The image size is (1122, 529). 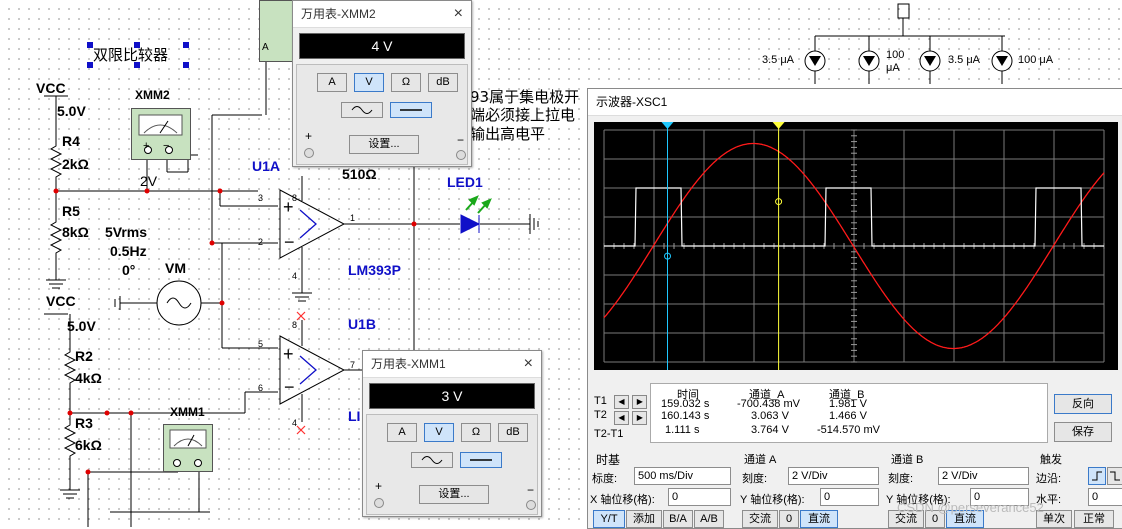 What do you see at coordinates (369, 82) in the screenshot?
I see `xmm2-volt-button: V` at bounding box center [369, 82].